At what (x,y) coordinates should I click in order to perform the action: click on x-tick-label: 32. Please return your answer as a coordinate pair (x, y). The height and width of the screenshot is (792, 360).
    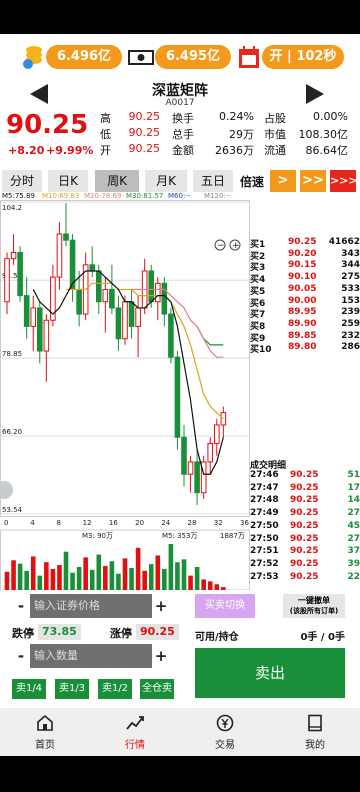
    Looking at the image, I should click on (218, 523).